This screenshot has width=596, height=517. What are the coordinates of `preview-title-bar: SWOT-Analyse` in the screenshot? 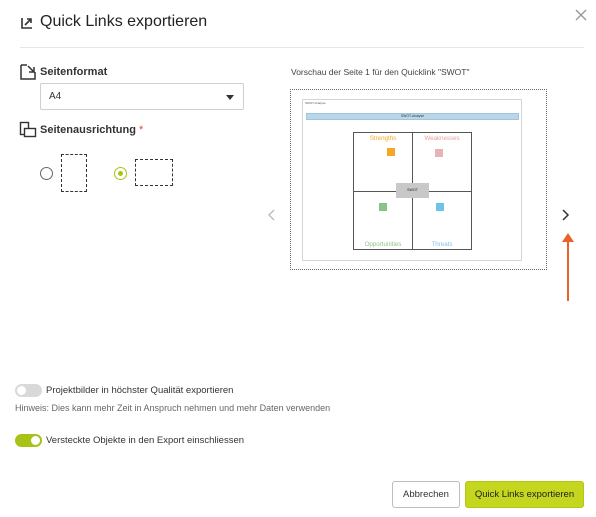 It's located at (412, 116).